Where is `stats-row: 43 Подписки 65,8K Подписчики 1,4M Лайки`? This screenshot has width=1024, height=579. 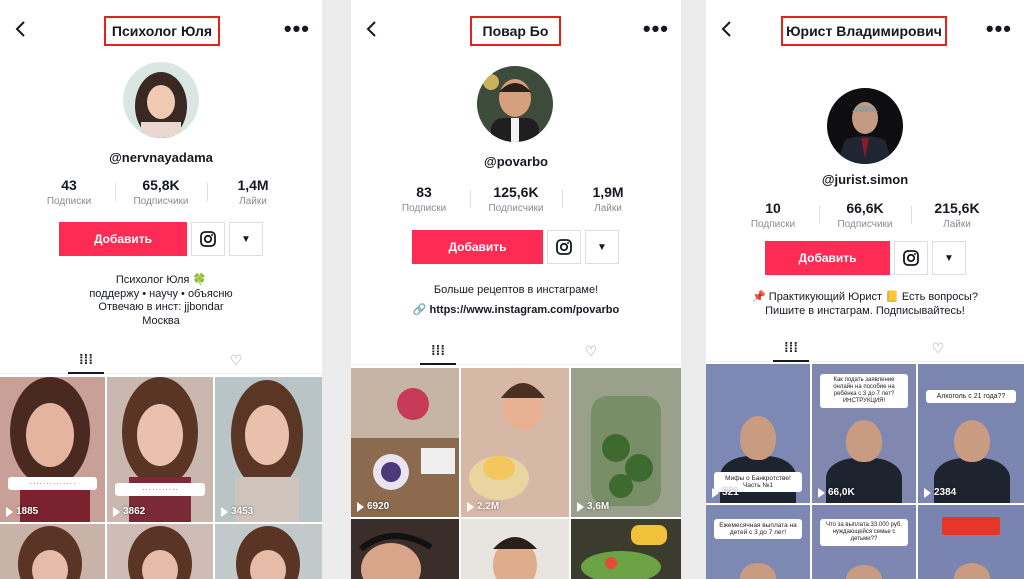
stats-row: 43 Подписки 65,8K Подписчики 1,4M Лайки is located at coordinates (161, 192).